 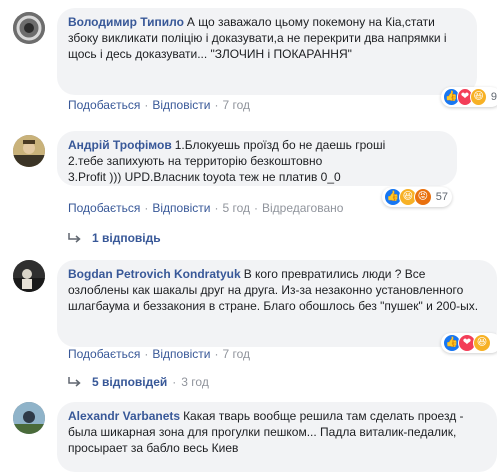 What do you see at coordinates (422, 197) in the screenshot?
I see `angry-icon: 😡` at bounding box center [422, 197].